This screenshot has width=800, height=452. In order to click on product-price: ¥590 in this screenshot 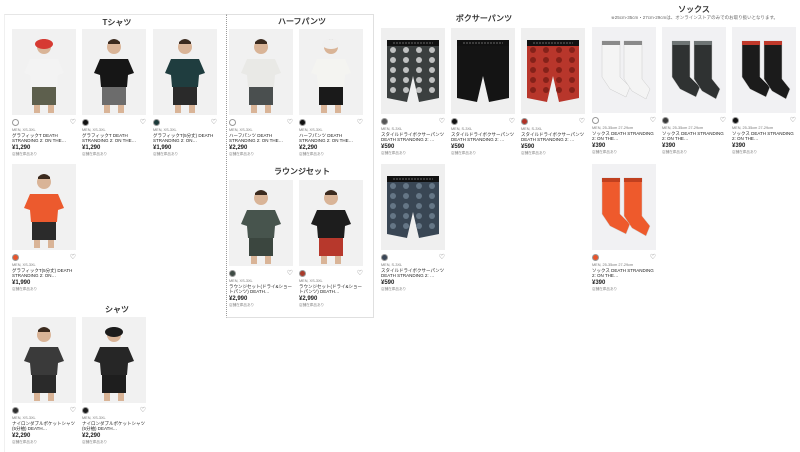, I will do `click(458, 147)`.